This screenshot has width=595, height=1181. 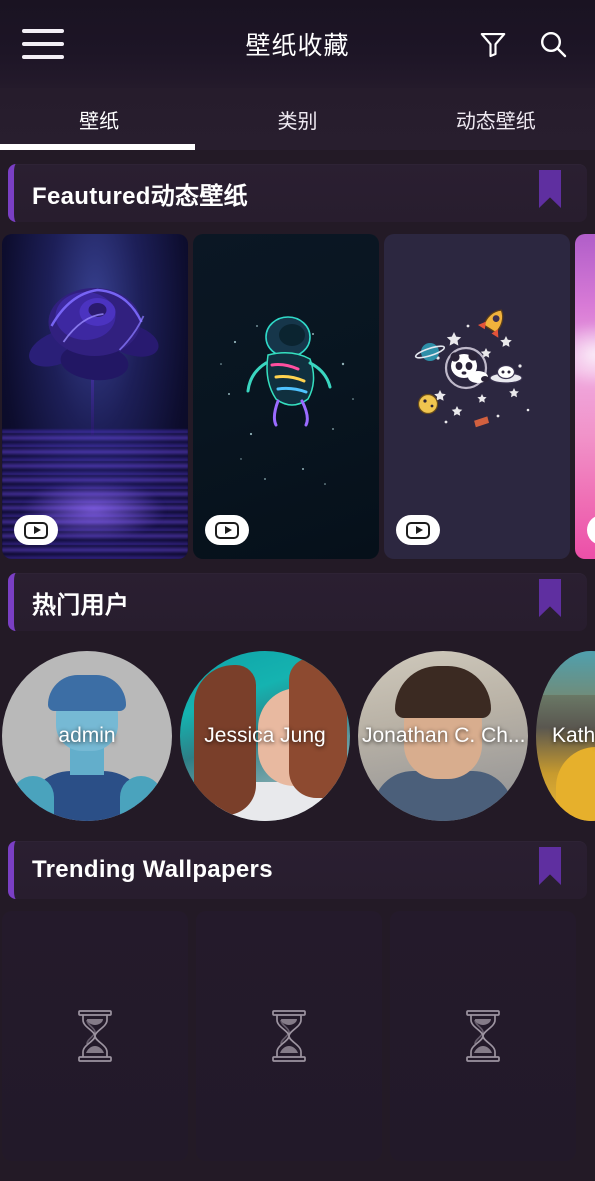 What do you see at coordinates (297, 870) in the screenshot?
I see `section-header-trending: Trending Wallpapers` at bounding box center [297, 870].